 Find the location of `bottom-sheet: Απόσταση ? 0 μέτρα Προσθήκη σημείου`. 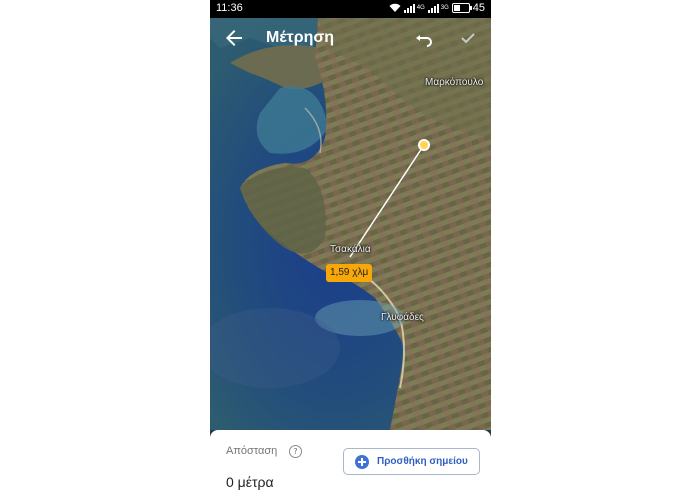

bottom-sheet: Απόσταση ? 0 μέτρα Προσθήκη σημείου is located at coordinates (350, 465).